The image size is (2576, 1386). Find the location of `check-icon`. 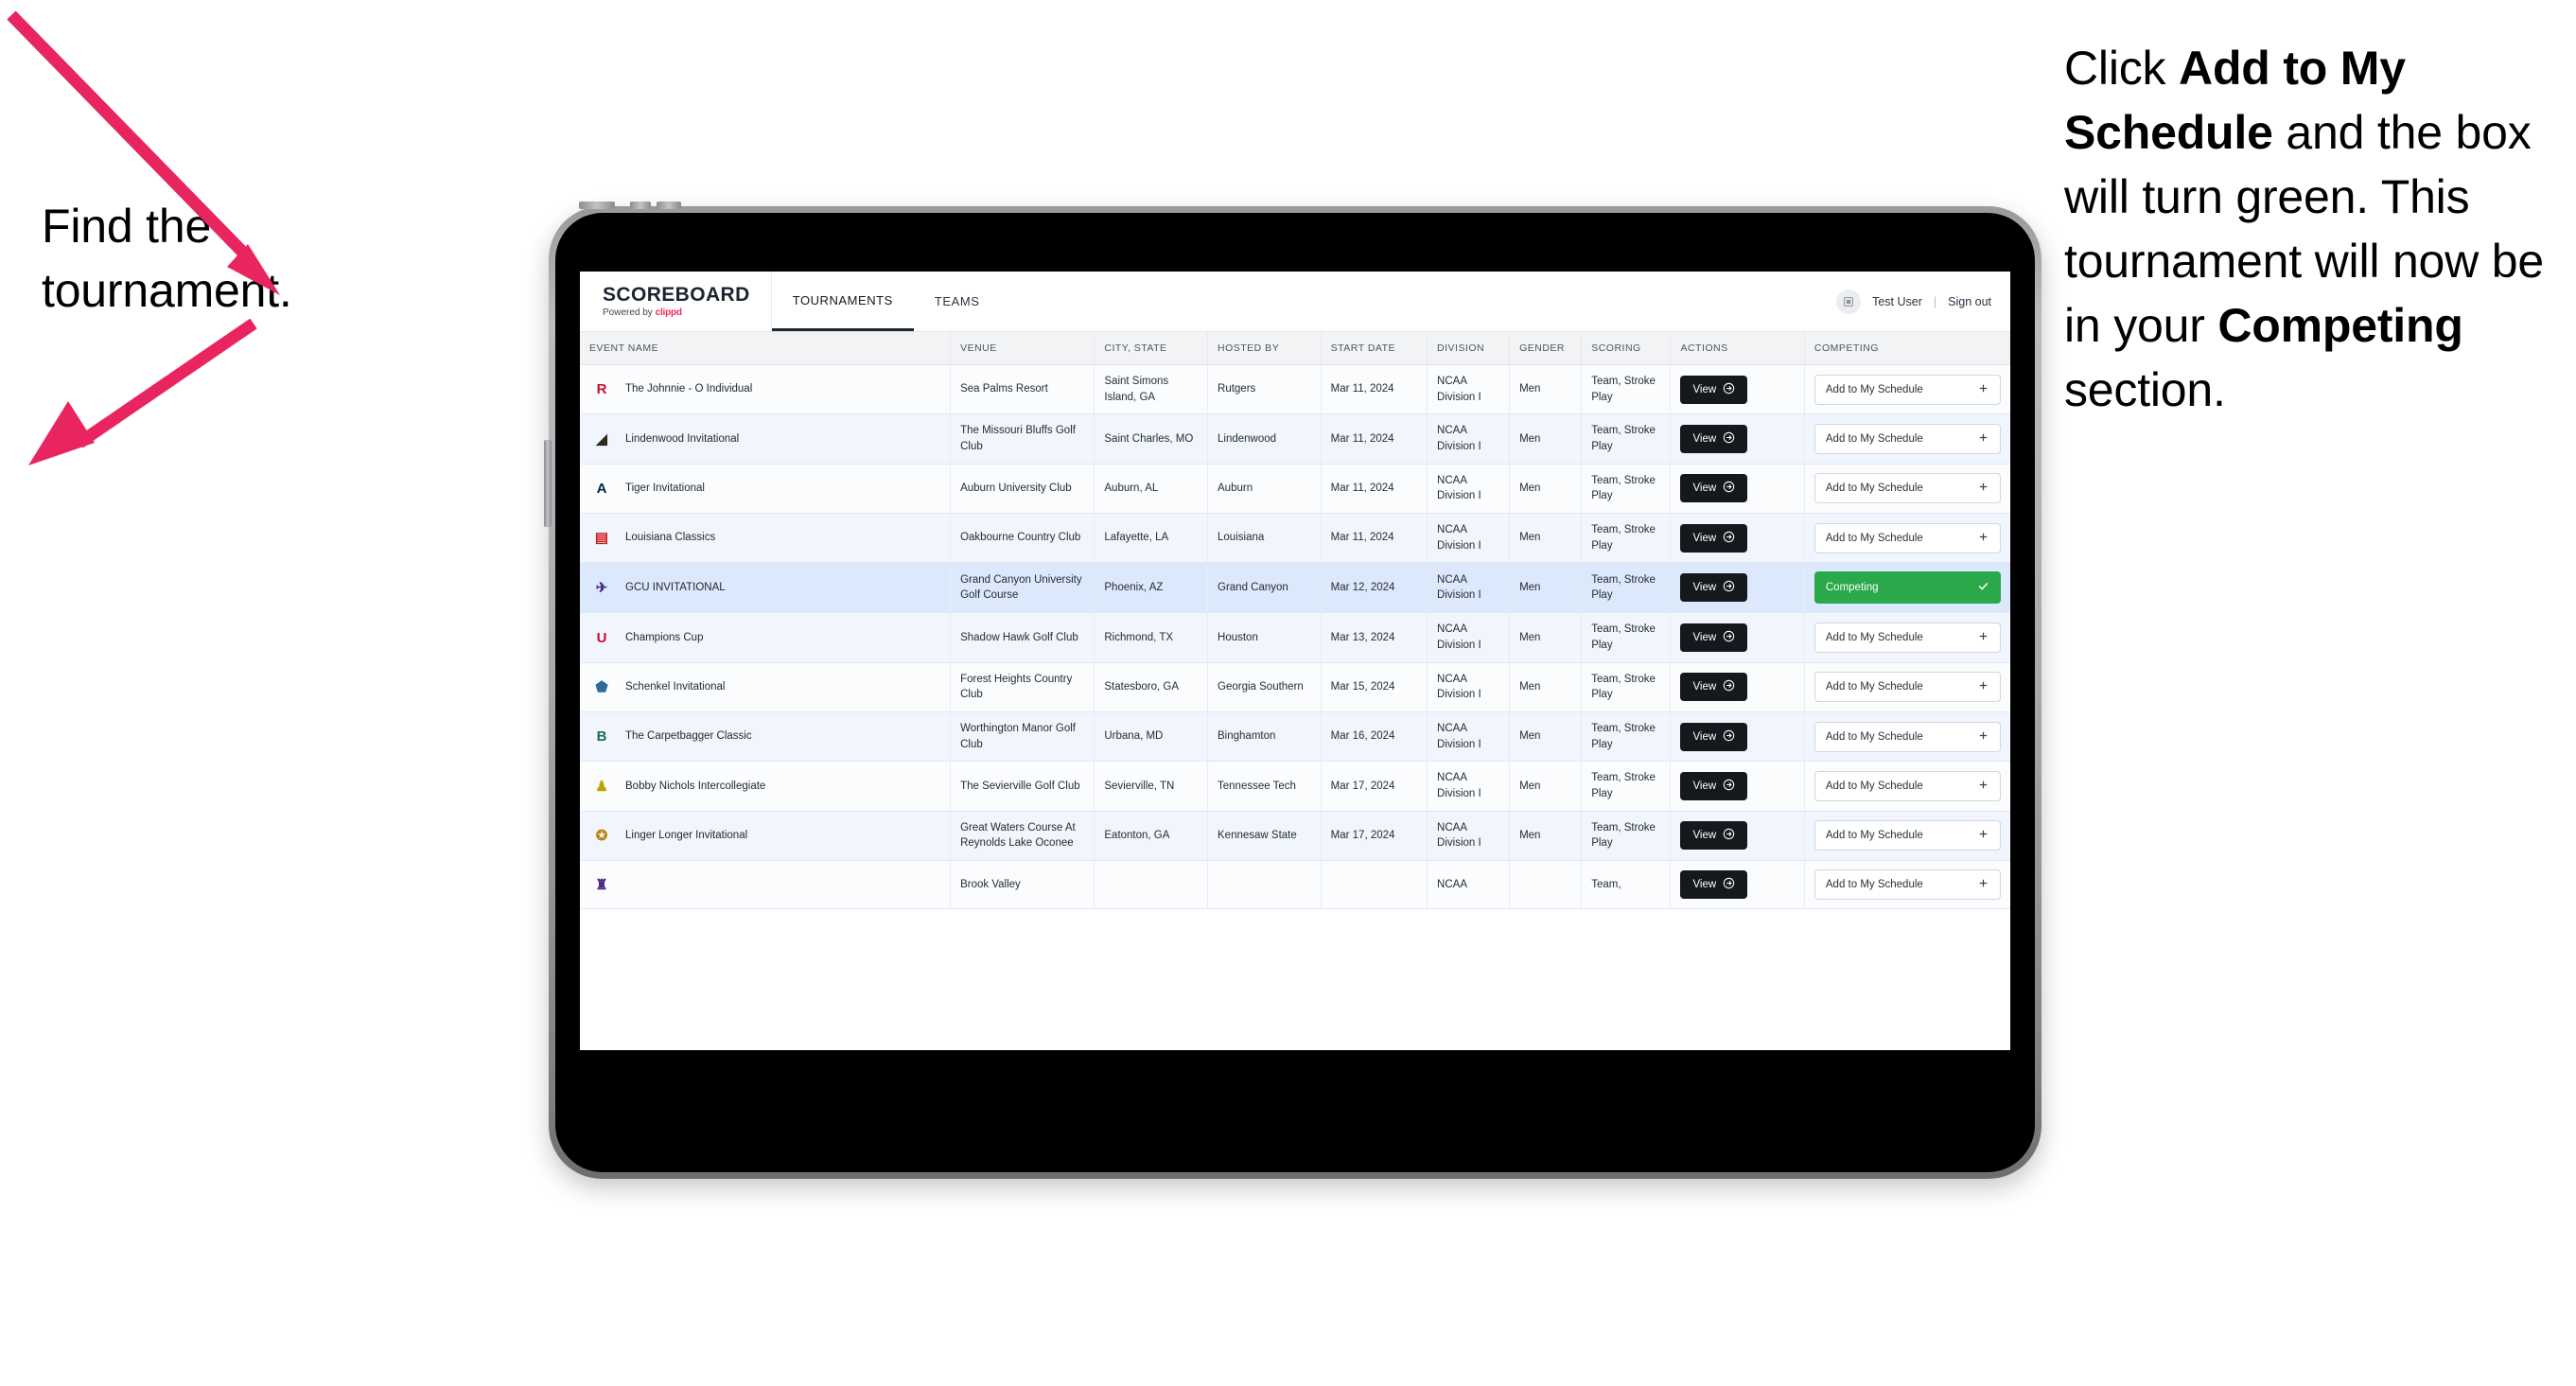

check-icon is located at coordinates (1983, 587).